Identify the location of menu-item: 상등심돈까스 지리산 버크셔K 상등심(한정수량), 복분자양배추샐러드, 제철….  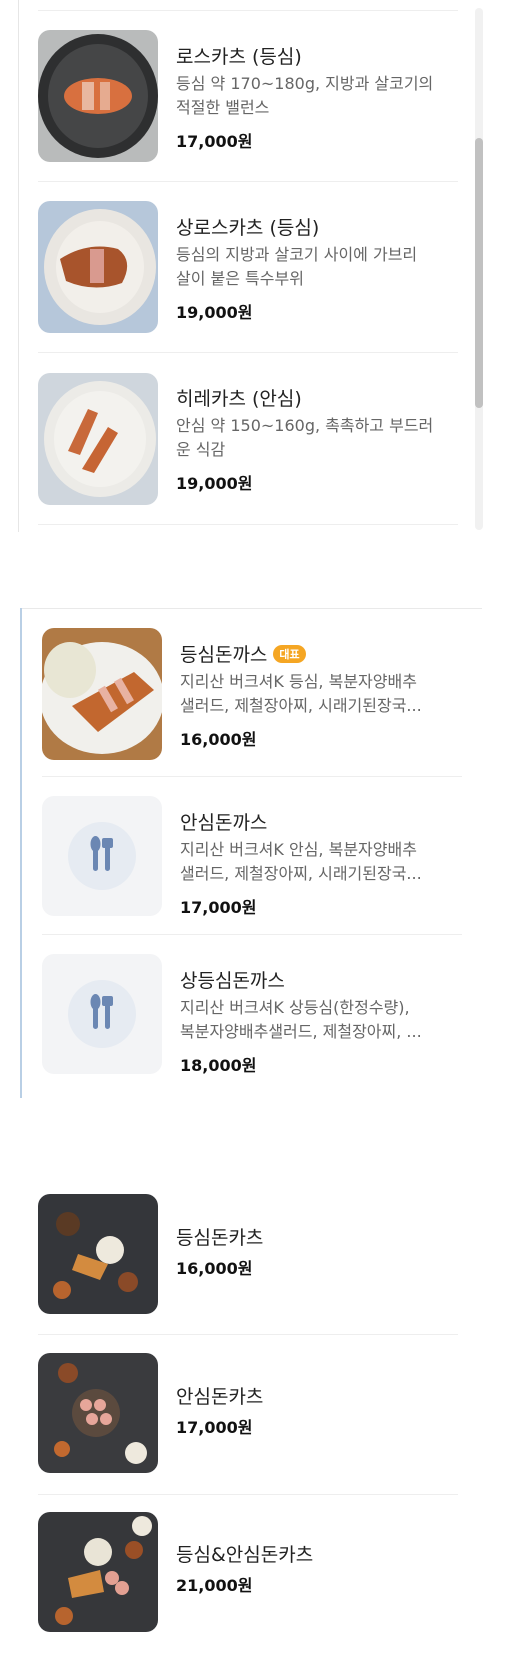
(242, 1014).